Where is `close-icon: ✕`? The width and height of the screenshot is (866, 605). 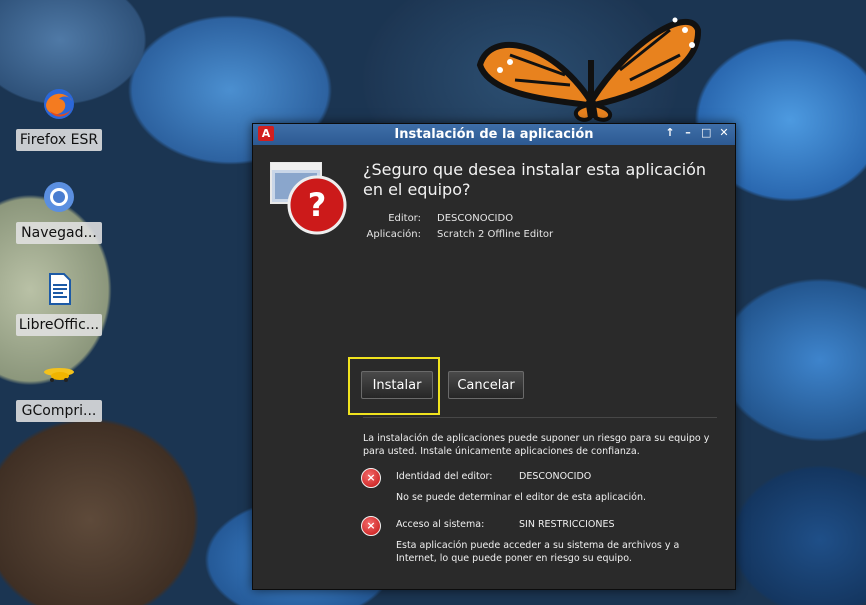 close-icon: ✕ is located at coordinates (724, 132).